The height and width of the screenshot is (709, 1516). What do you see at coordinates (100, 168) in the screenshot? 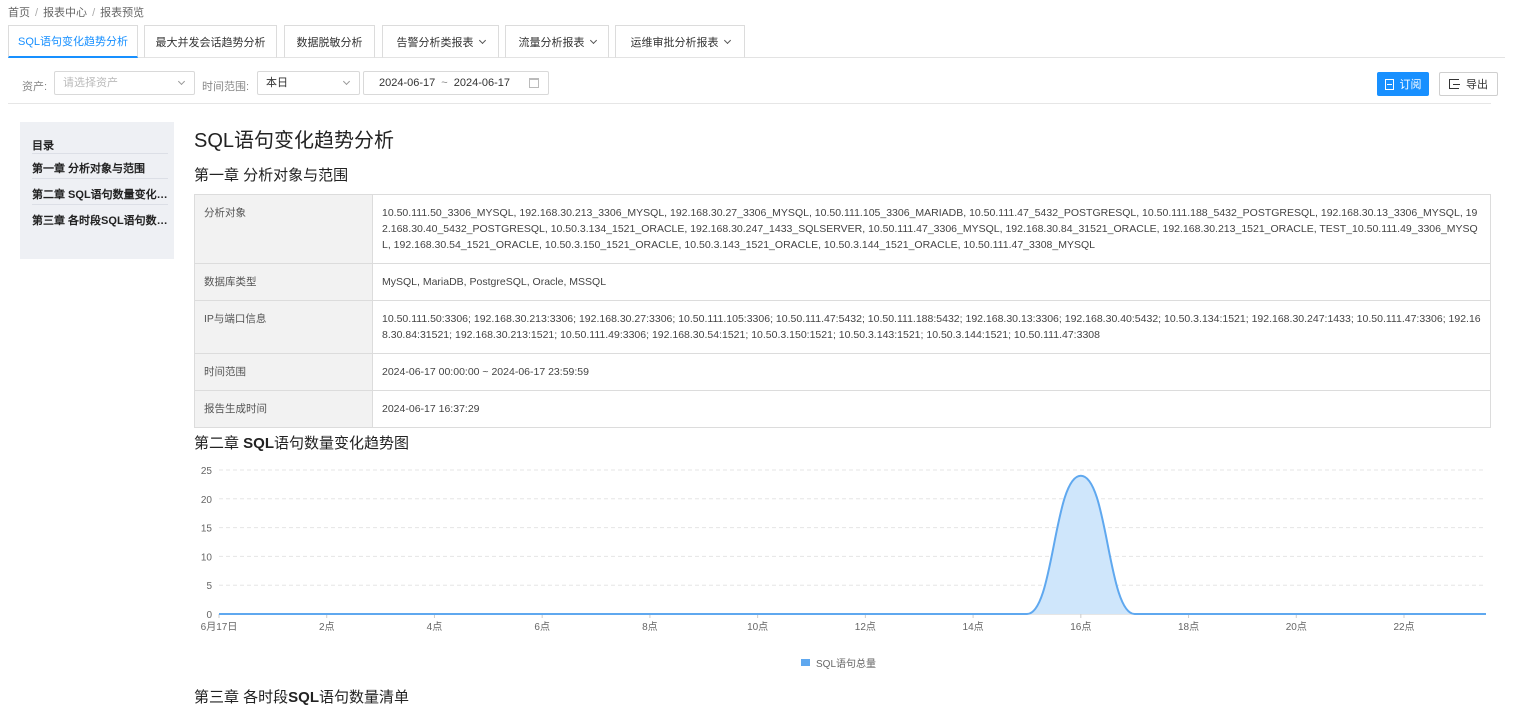
I see `toc-item-chapter-1: 第一章 分析对象与范围` at bounding box center [100, 168].